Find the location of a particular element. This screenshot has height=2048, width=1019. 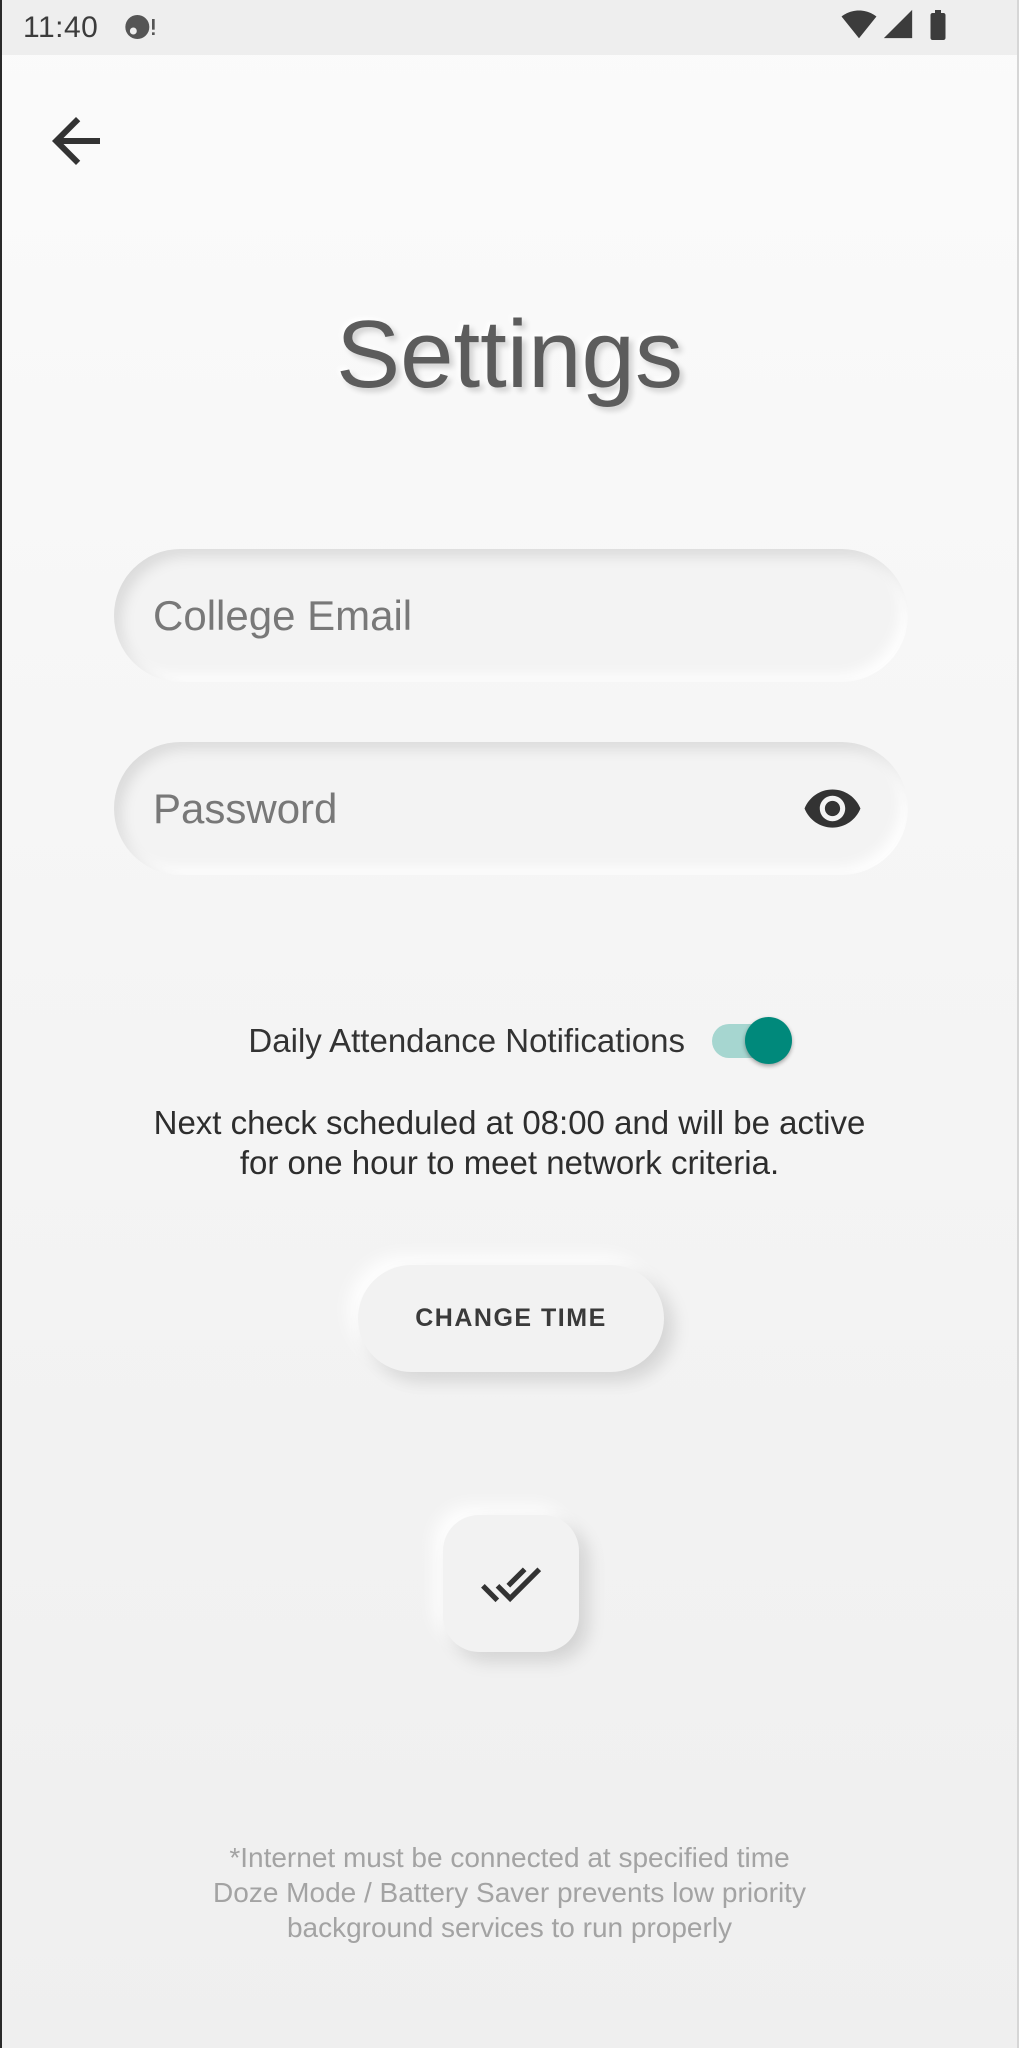

arrow-back-icon is located at coordinates (76, 141).